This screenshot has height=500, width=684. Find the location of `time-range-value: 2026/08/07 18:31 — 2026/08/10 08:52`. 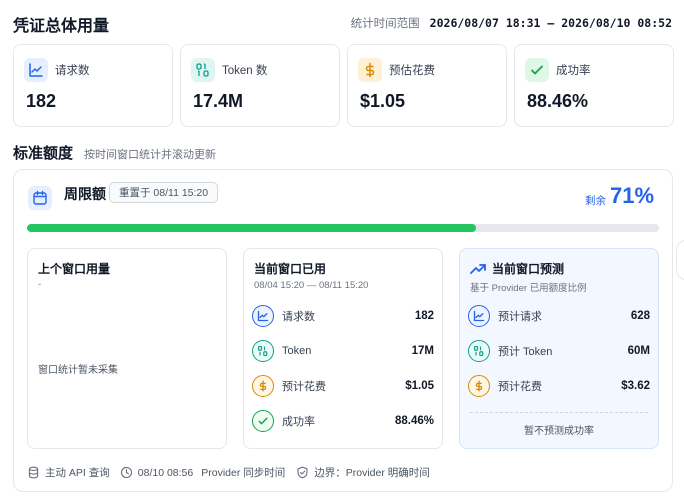

time-range-value: 2026/08/07 18:31 — 2026/08/10 08:52 is located at coordinates (550, 23).